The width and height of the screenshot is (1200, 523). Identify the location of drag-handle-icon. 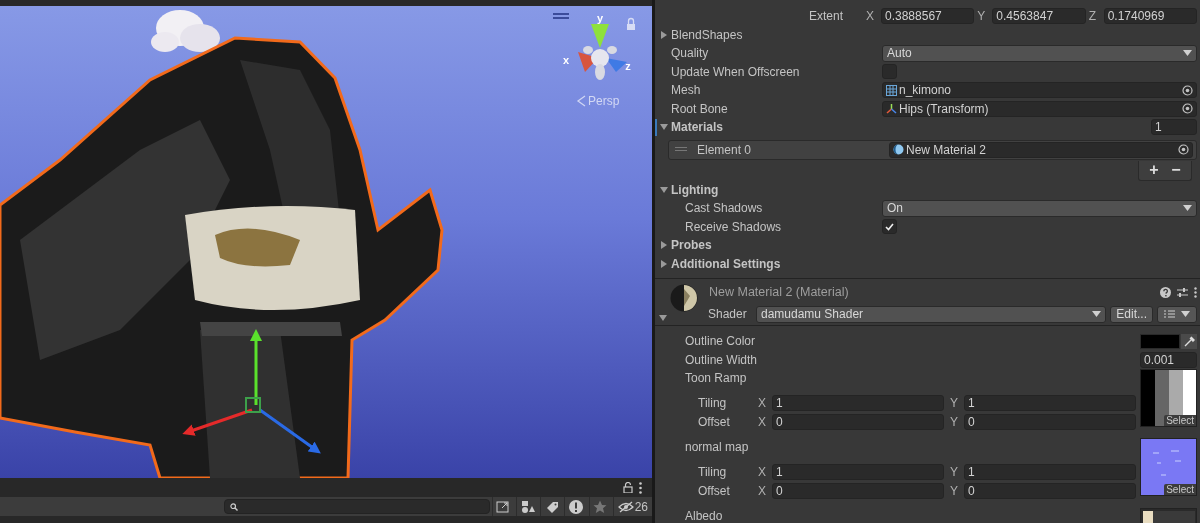
(681, 149).